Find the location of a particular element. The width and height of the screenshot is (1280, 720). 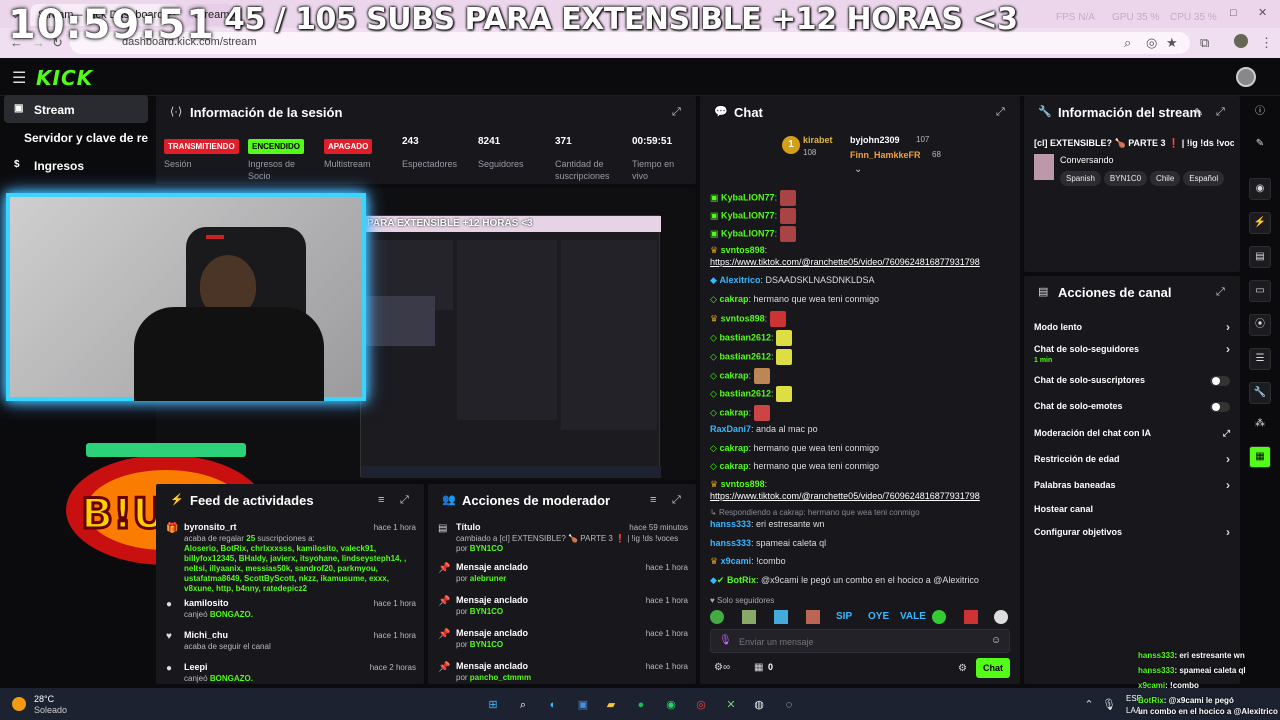

star-icon: ★ is located at coordinates (1172, 43).